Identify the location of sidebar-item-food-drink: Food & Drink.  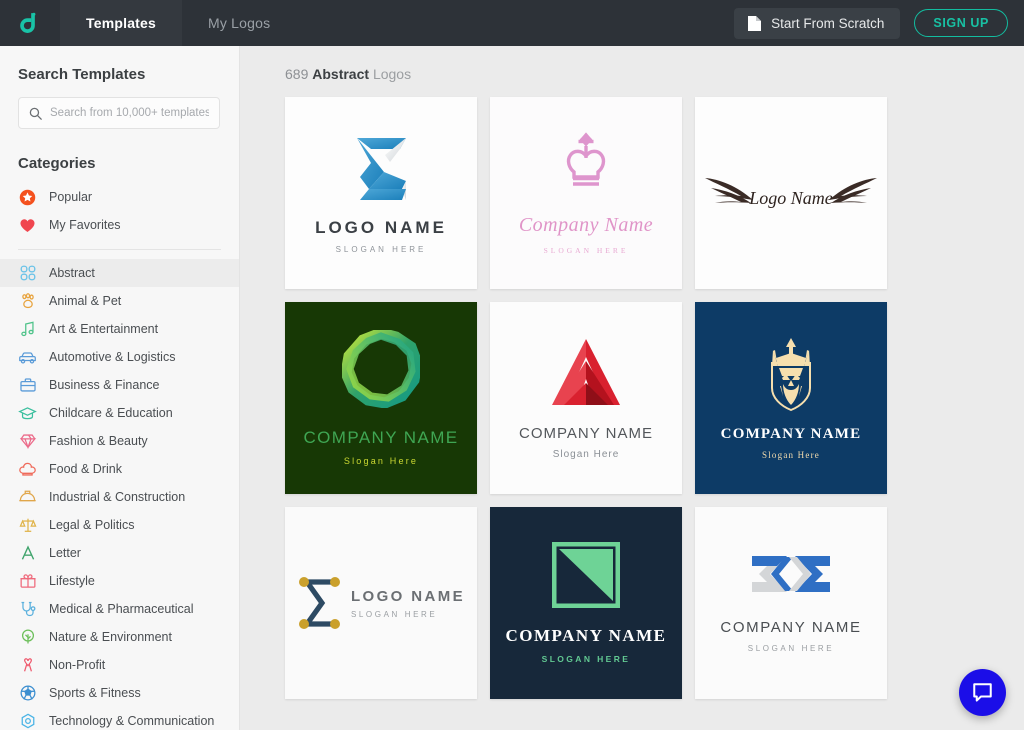
(119, 469).